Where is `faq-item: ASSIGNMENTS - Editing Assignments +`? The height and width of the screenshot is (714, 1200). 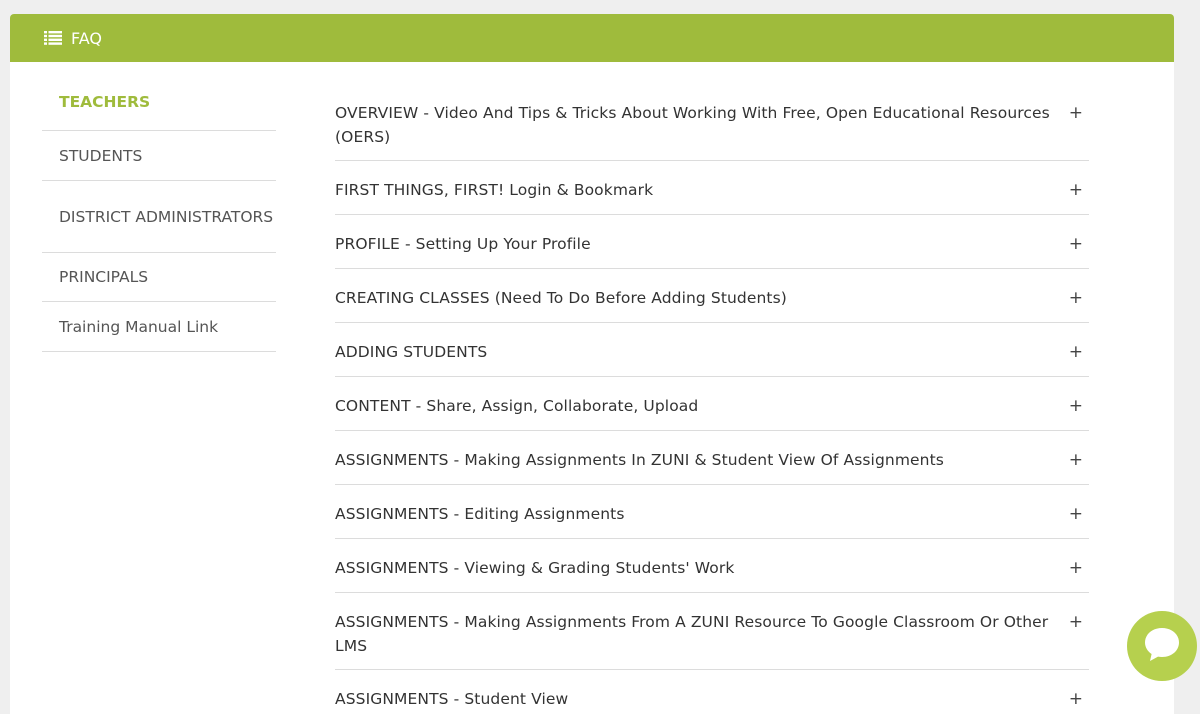
faq-item: ASSIGNMENTS - Editing Assignments + is located at coordinates (712, 512).